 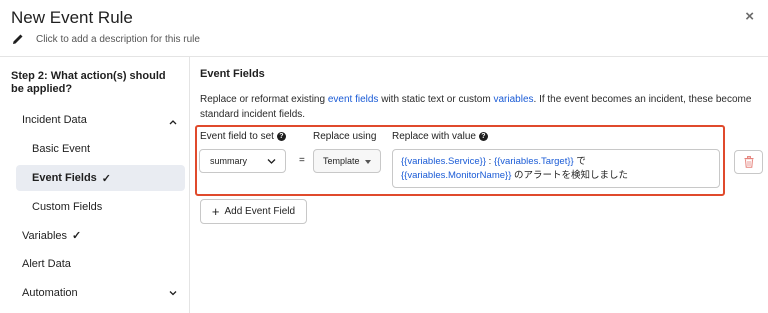 I want to click on description-text: Replace or reformat existing, so click(x=264, y=99).